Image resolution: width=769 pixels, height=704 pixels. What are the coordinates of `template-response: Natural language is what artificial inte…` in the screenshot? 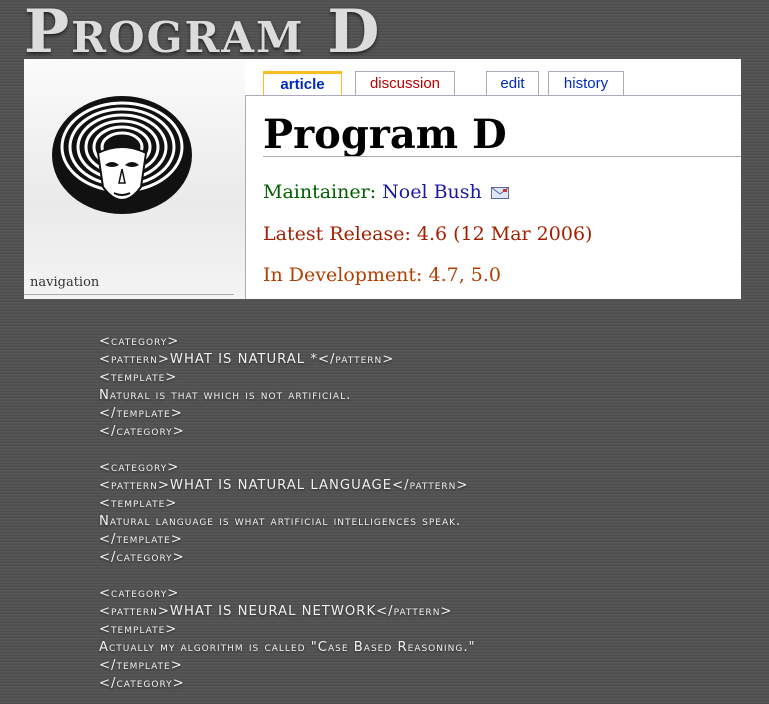 It's located at (280, 521).